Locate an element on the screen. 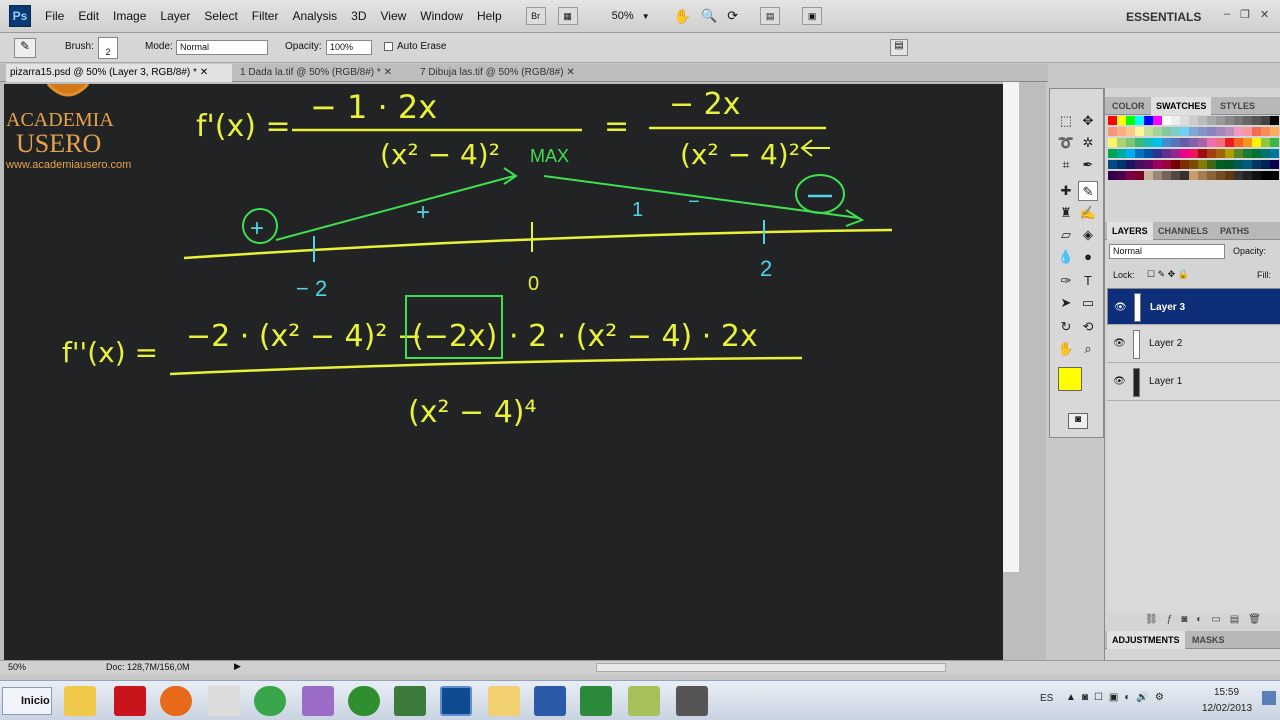 This screenshot has width=1280, height=720. workspace-switcher: ESSENTIALS is located at coordinates (1163, 17).